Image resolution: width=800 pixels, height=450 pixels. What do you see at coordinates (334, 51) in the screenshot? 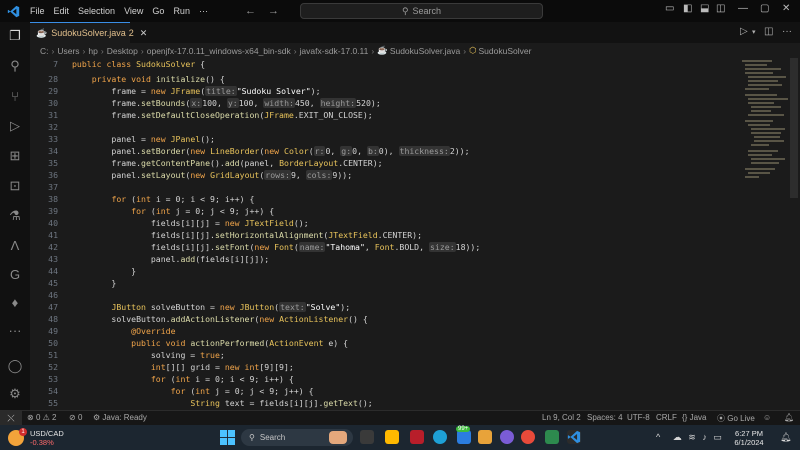
I see `breadcrumb-item: javafx-sdk-17.0.11` at bounding box center [334, 51].